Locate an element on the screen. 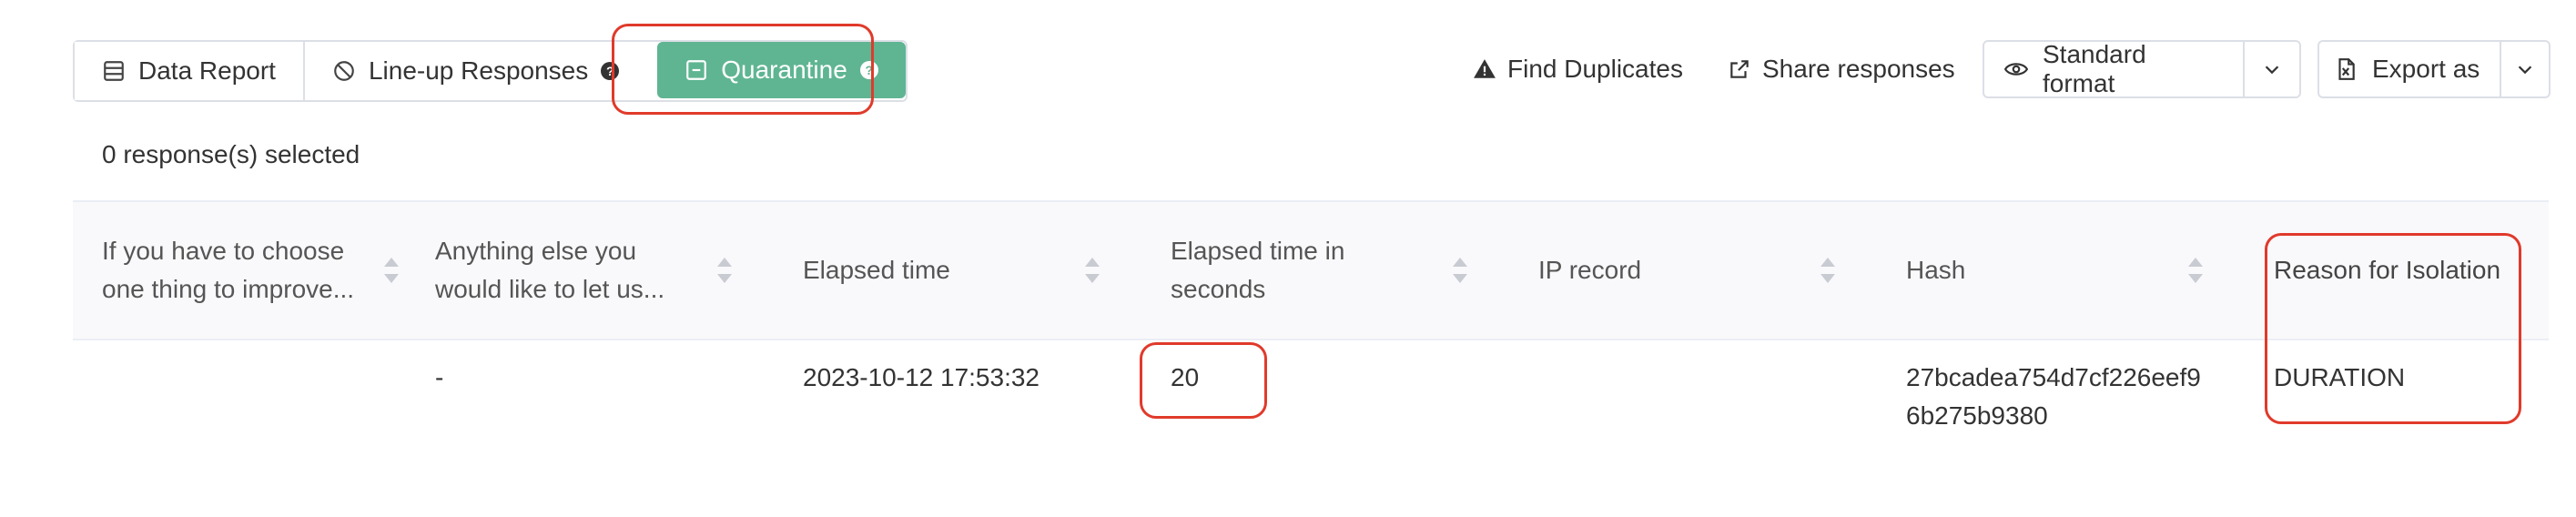 Image resolution: width=2576 pixels, height=517 pixels. find-duplicates-button: Find Duplicates is located at coordinates (1578, 69).